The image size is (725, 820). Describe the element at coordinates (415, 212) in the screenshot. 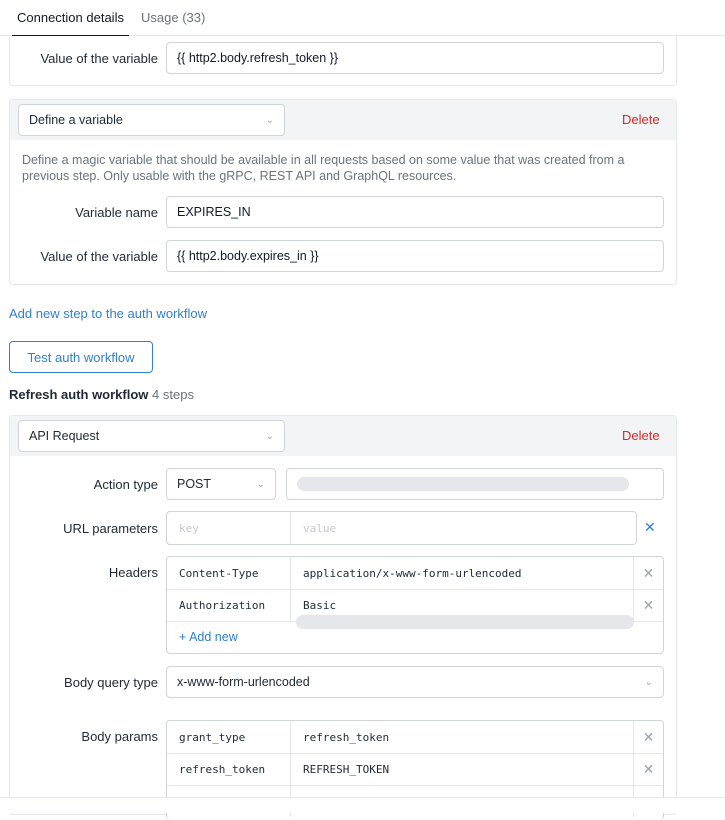

I see `variable-name-input: EXPIRES_IN` at that location.